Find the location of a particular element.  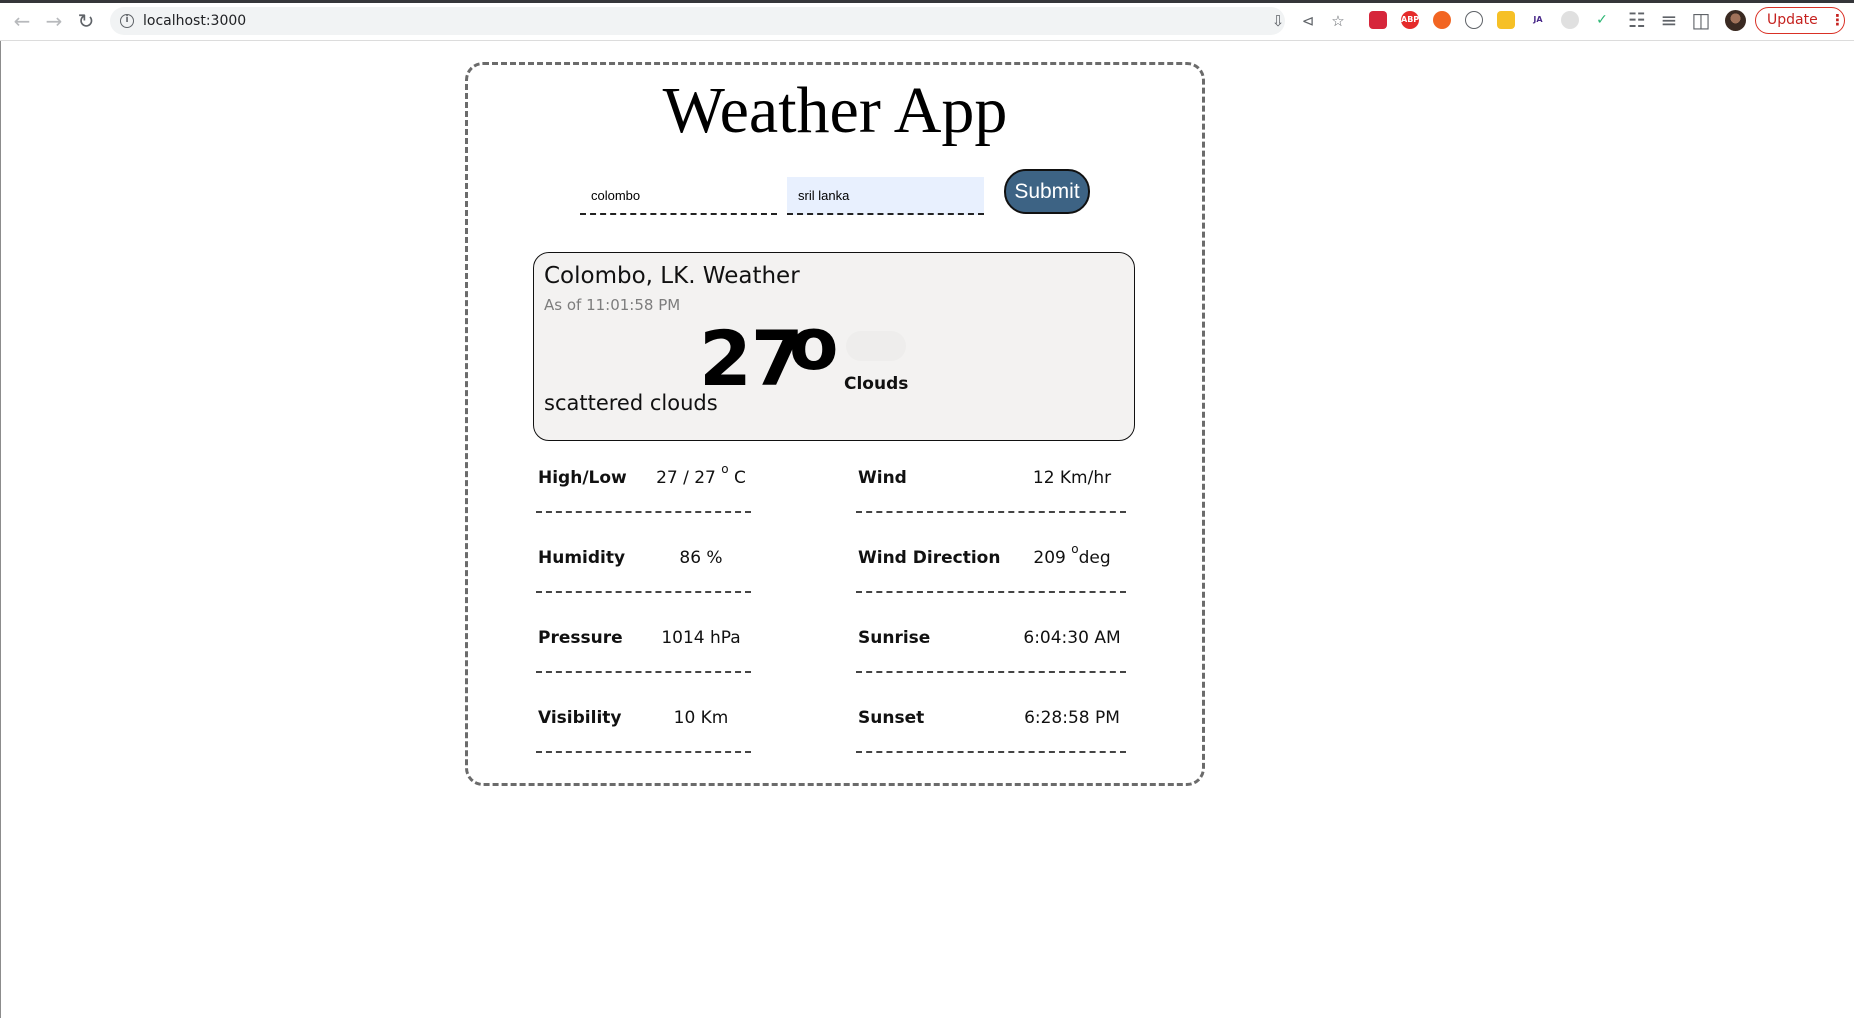

address-bar: i localhost:3000 ⇩ ⊲ ☆ is located at coordinates (727, 21).